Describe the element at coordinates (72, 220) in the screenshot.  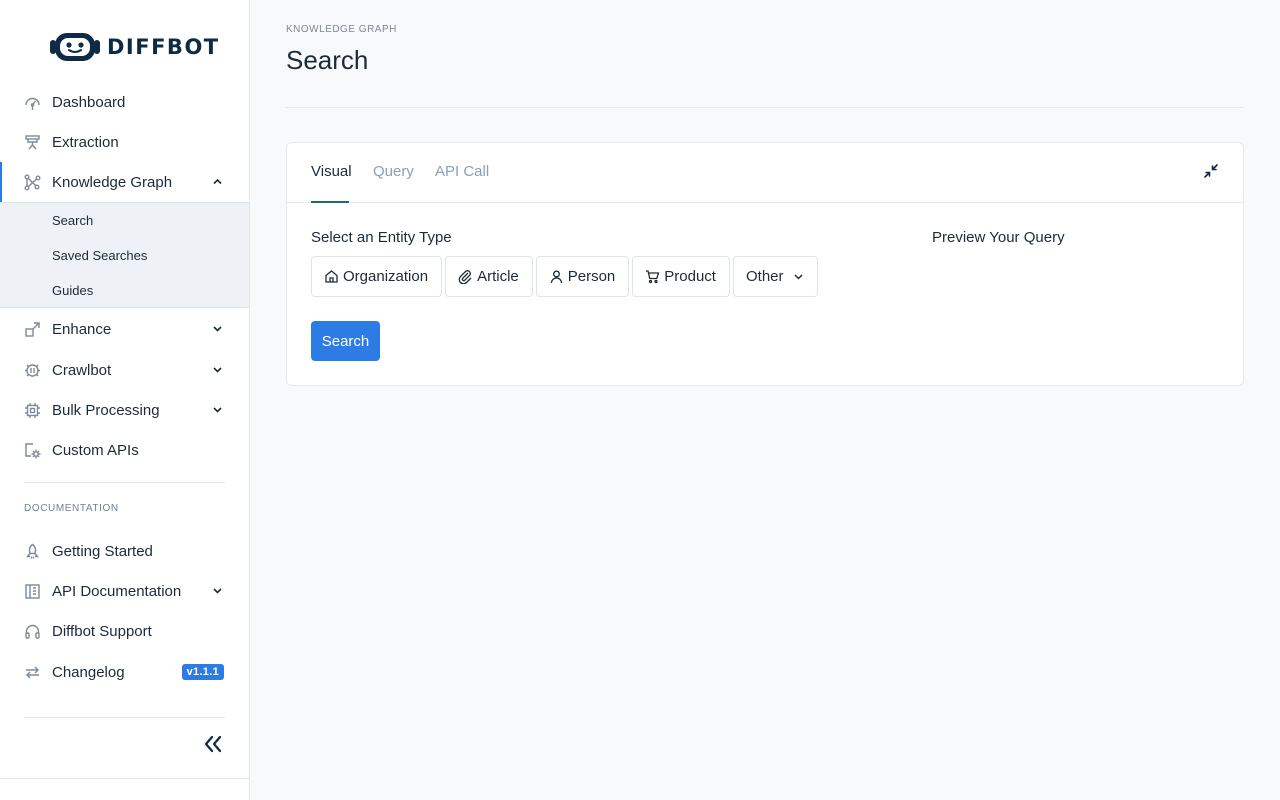
I see `sidebar-subitem-search: Search` at that location.